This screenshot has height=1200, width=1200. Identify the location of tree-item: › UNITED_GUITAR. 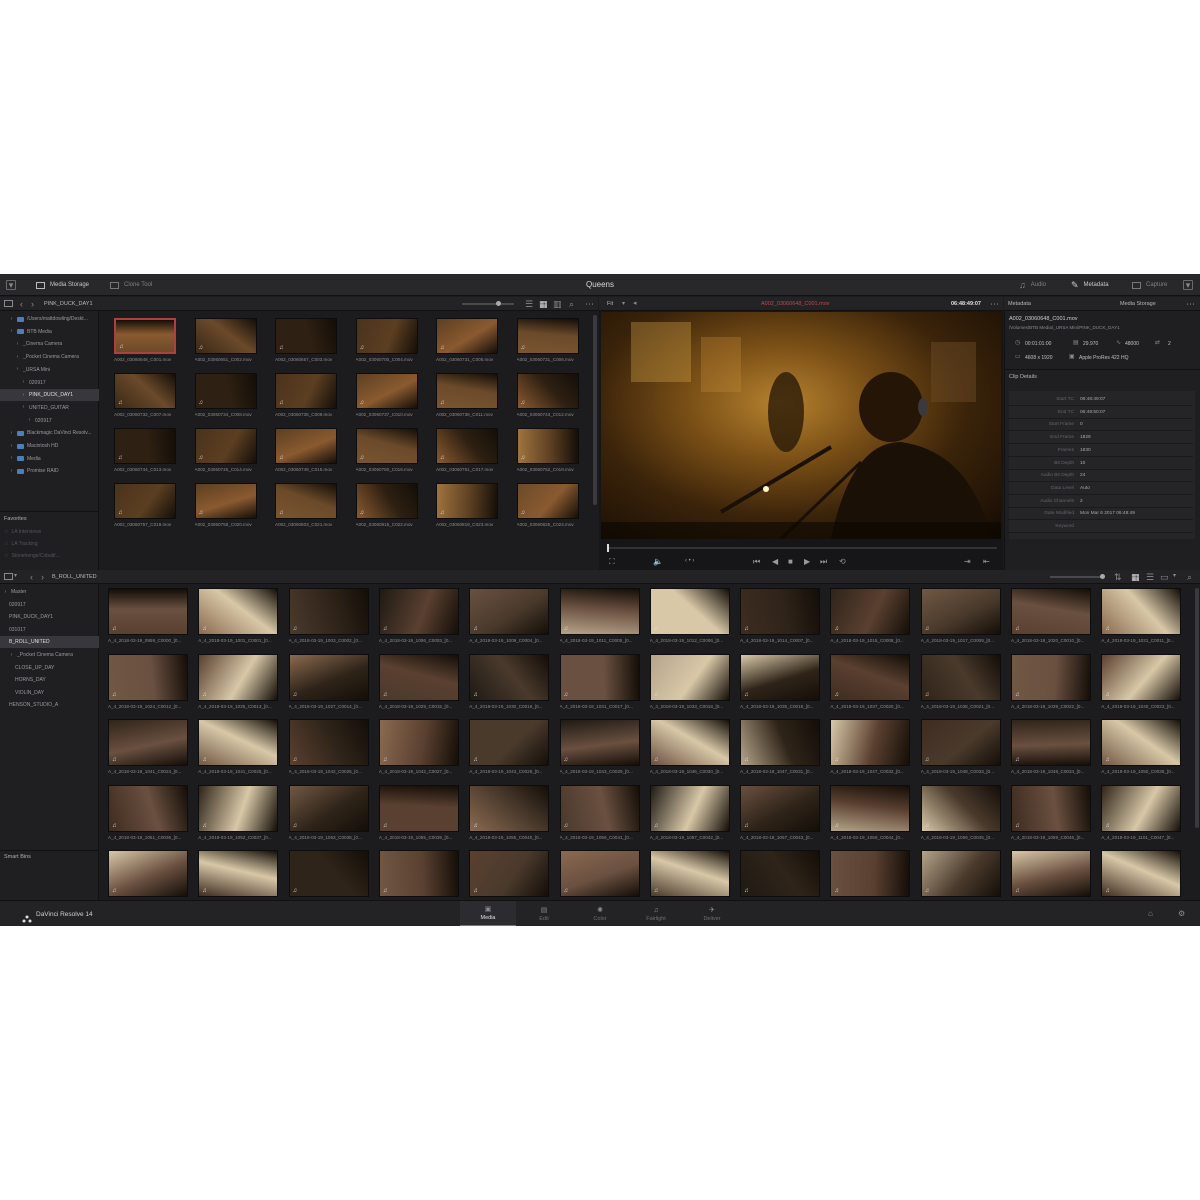
(49, 408).